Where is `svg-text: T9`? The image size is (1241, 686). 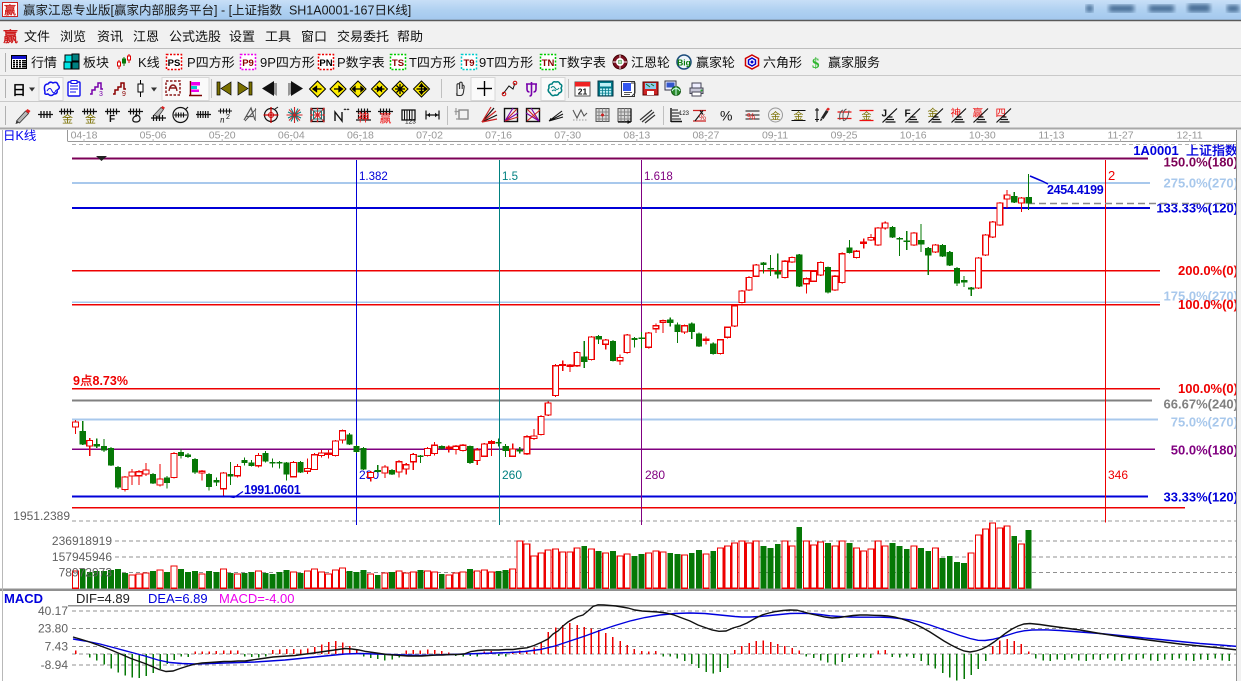
svg-text: T9 is located at coordinates (468, 63).